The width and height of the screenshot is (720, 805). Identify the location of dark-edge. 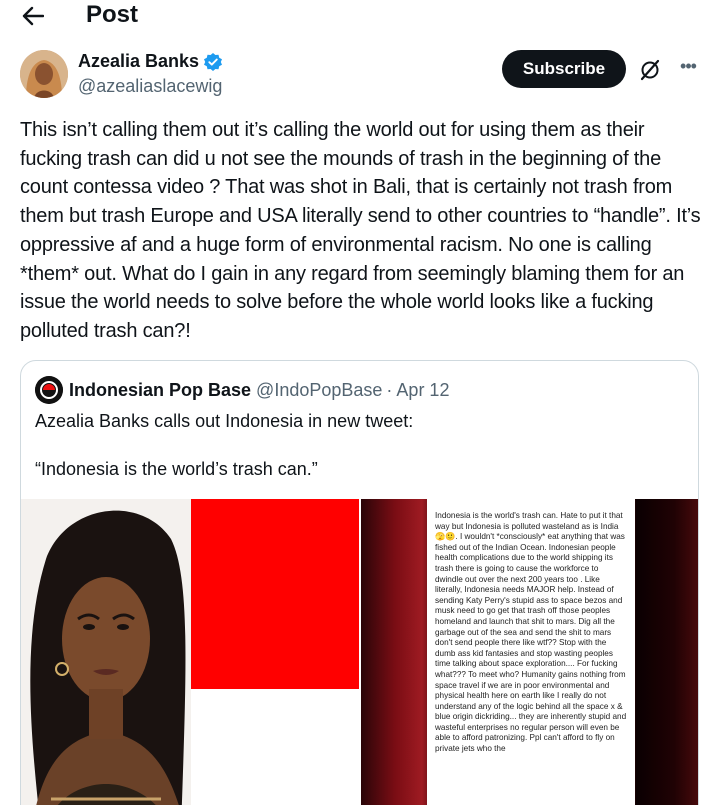
(667, 652).